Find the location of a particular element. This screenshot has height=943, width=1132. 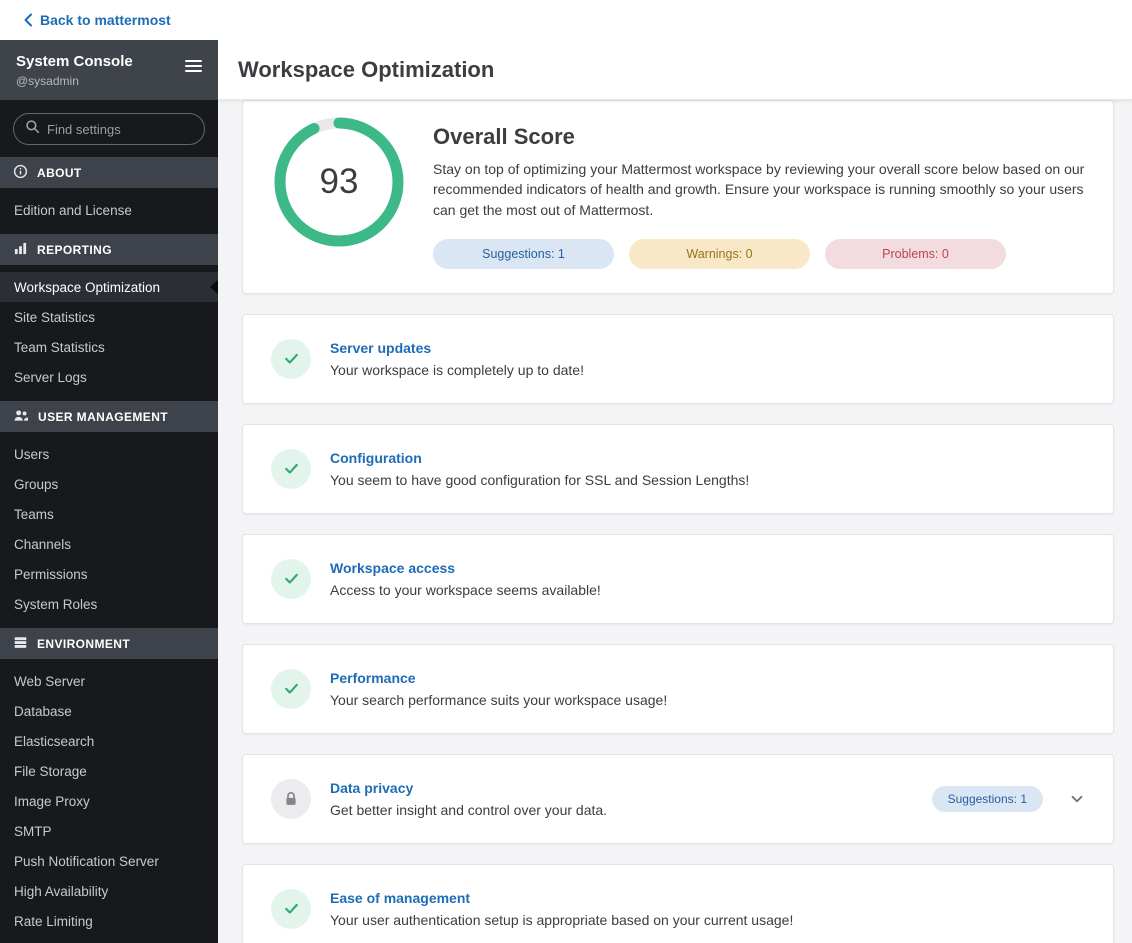

sidebar-item-team-statistics: Team Statistics is located at coordinates (109, 347).